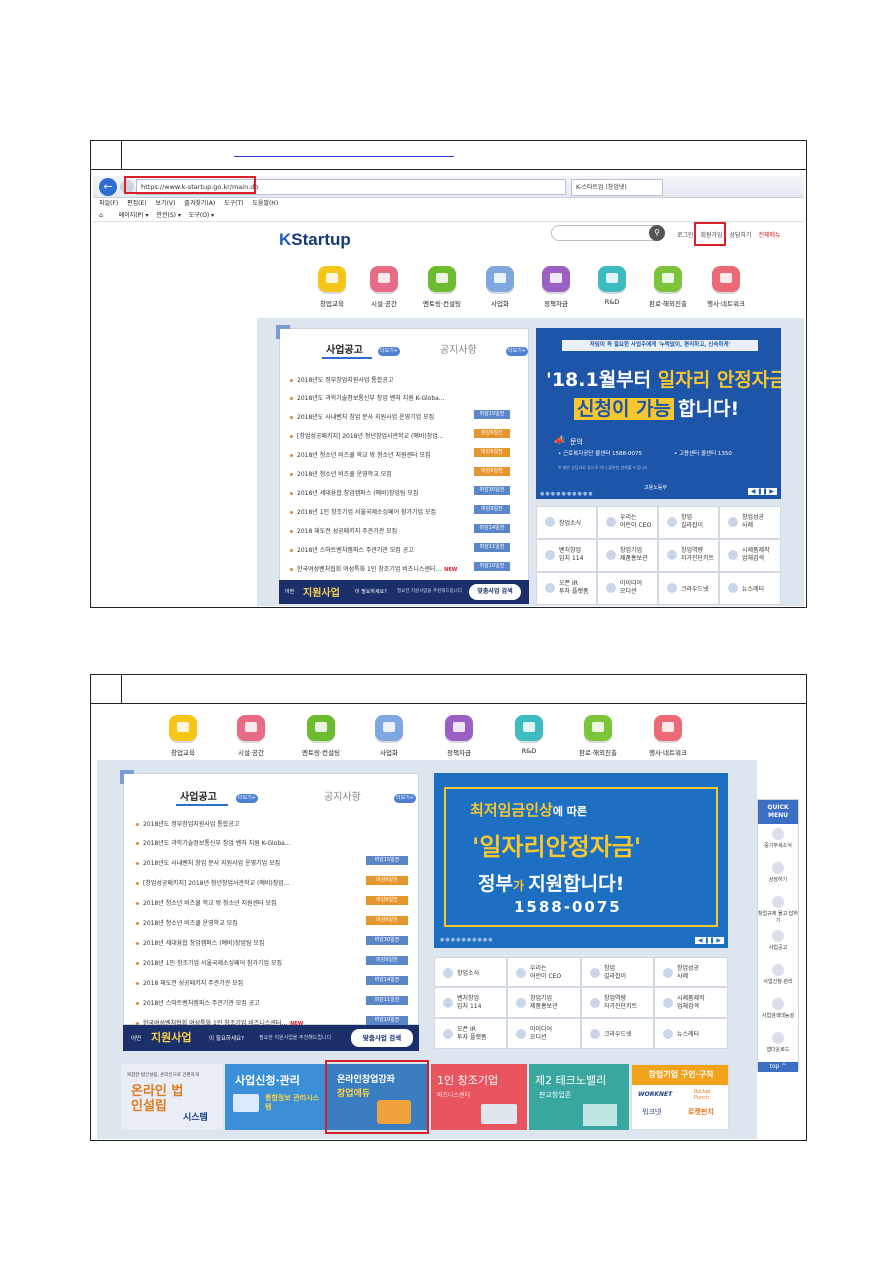  What do you see at coordinates (567, 494) in the screenshot?
I see `slide-pager: ●●●●●●●●●●` at bounding box center [567, 494].